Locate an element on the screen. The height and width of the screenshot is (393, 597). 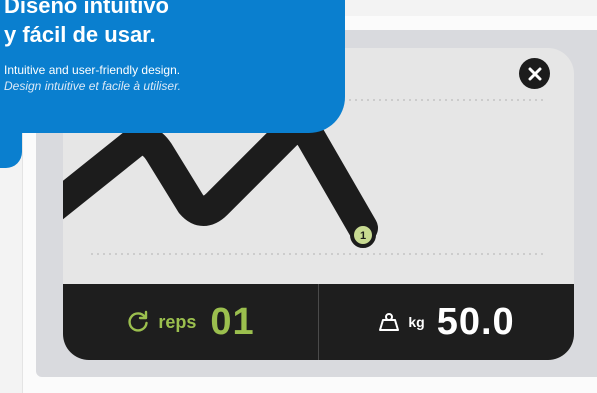
promo-subtitle-en: Intuitive and user-friendly design. is located at coordinates (92, 70).